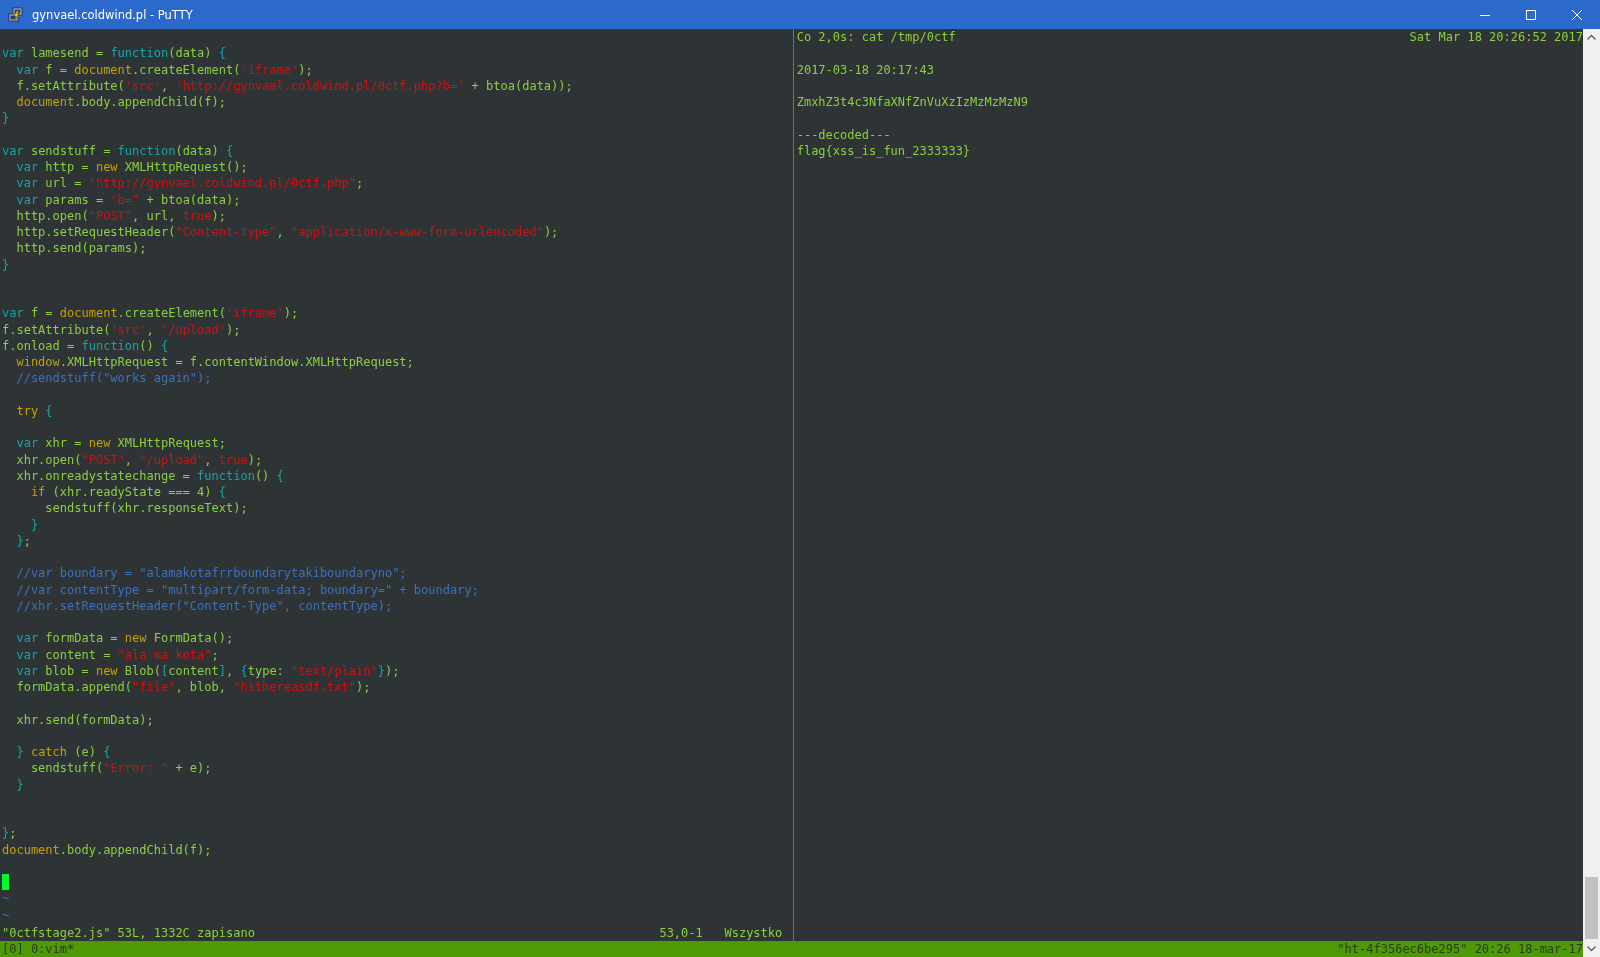 This screenshot has height=957, width=1600. Describe the element at coordinates (681, 932) in the screenshot. I see `cursor-position: 53,0-1` at that location.